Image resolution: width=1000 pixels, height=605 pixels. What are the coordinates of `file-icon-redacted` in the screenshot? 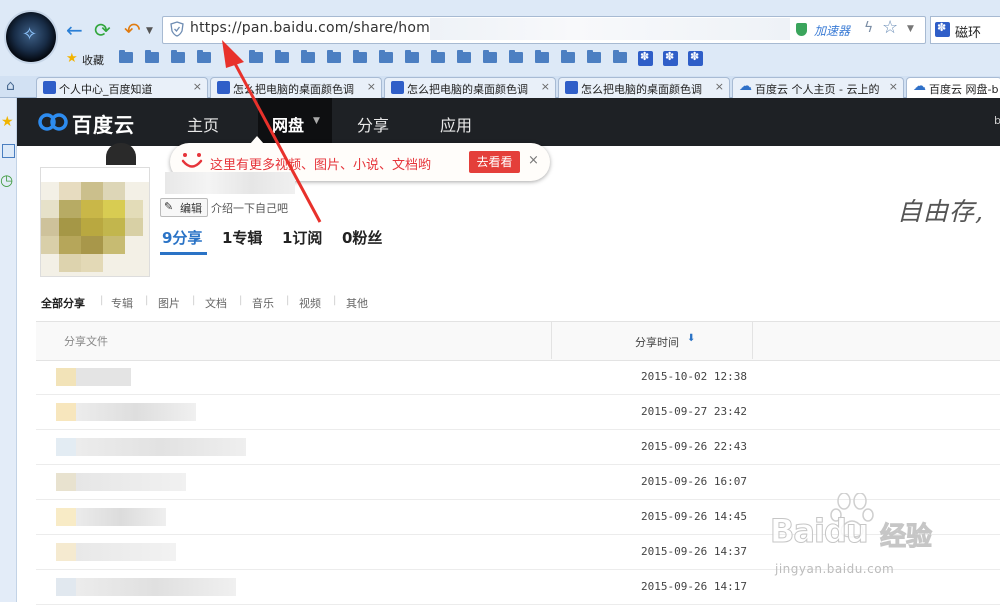 It's located at (66, 447).